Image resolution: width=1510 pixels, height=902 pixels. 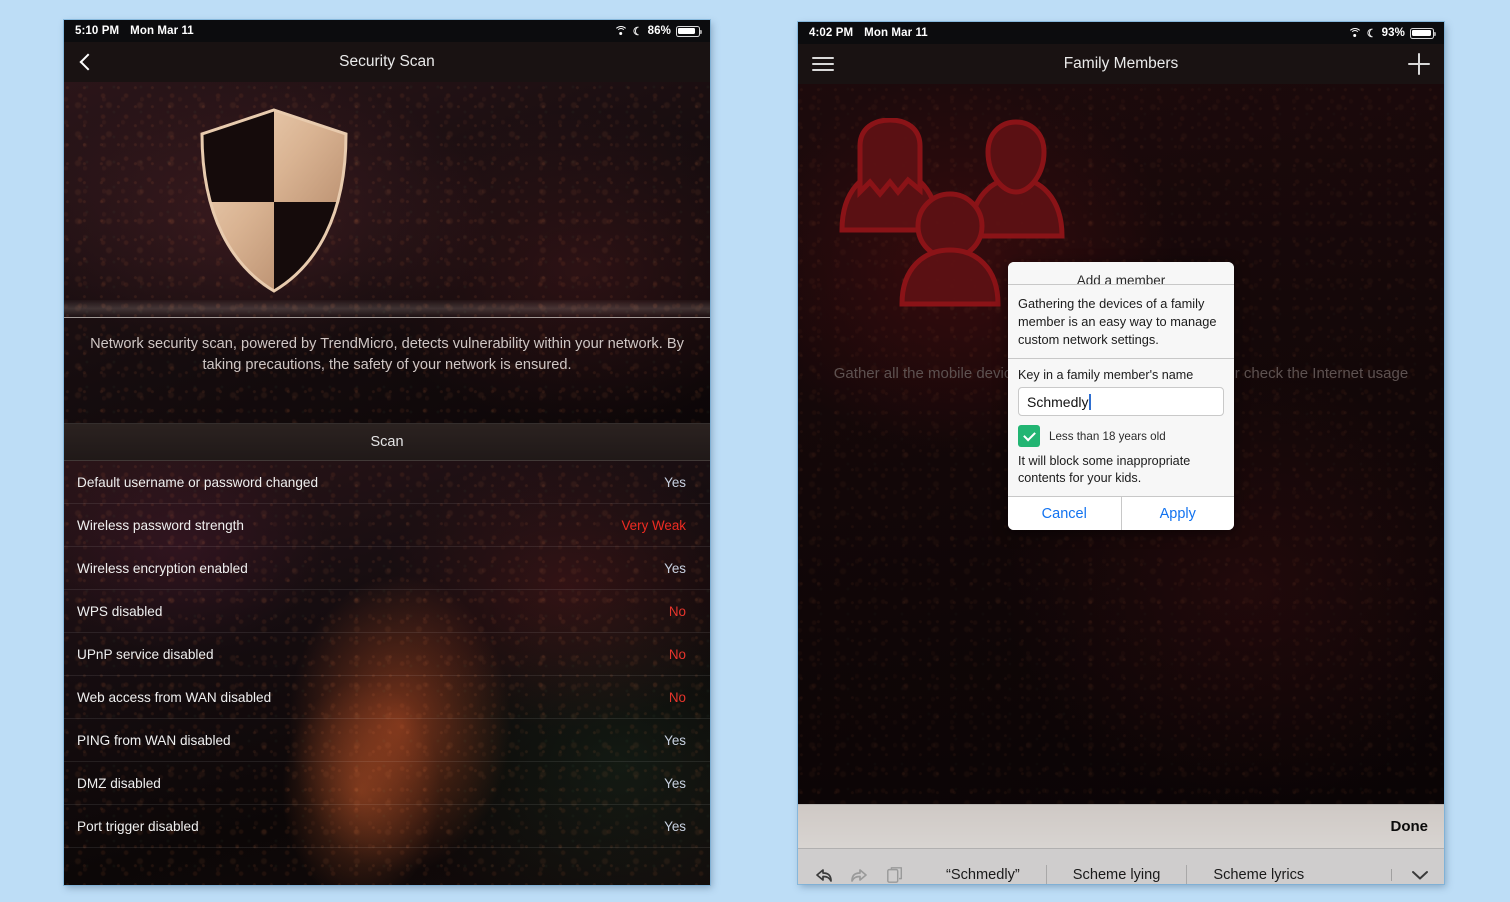 I want to click on table-row: PING from WAN disabled Yes, so click(x=387, y=740).